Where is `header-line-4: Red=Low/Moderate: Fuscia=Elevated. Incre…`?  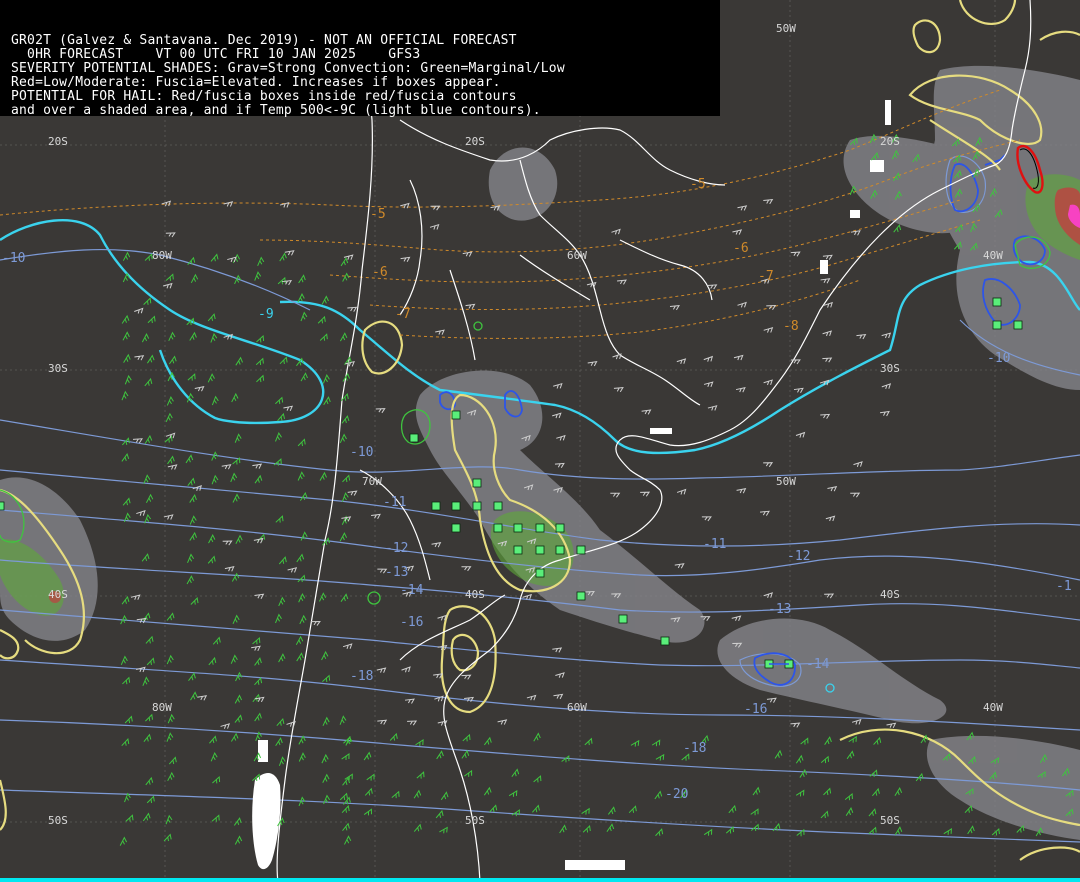
header-line-4: Red=Low/Moderate: Fuscia=Elevated. Incre… is located at coordinates (256, 82).